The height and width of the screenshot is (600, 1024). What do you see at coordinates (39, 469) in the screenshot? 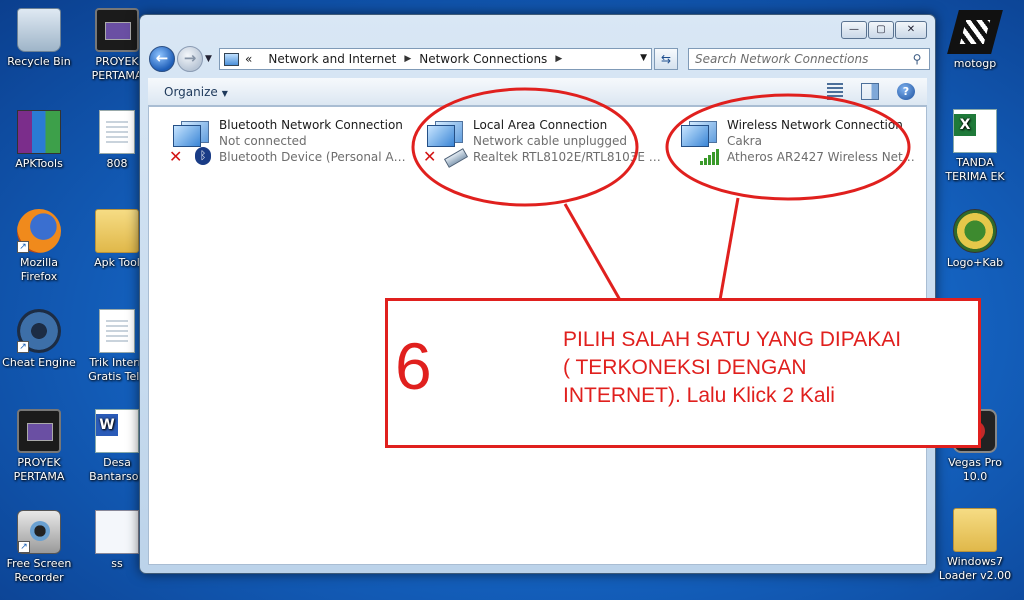
I see `desktop-icon-label: PROYEK PERTAMA` at bounding box center [39, 469].